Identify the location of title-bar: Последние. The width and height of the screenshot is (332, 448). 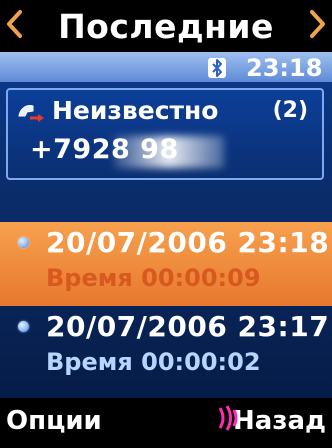
(166, 26).